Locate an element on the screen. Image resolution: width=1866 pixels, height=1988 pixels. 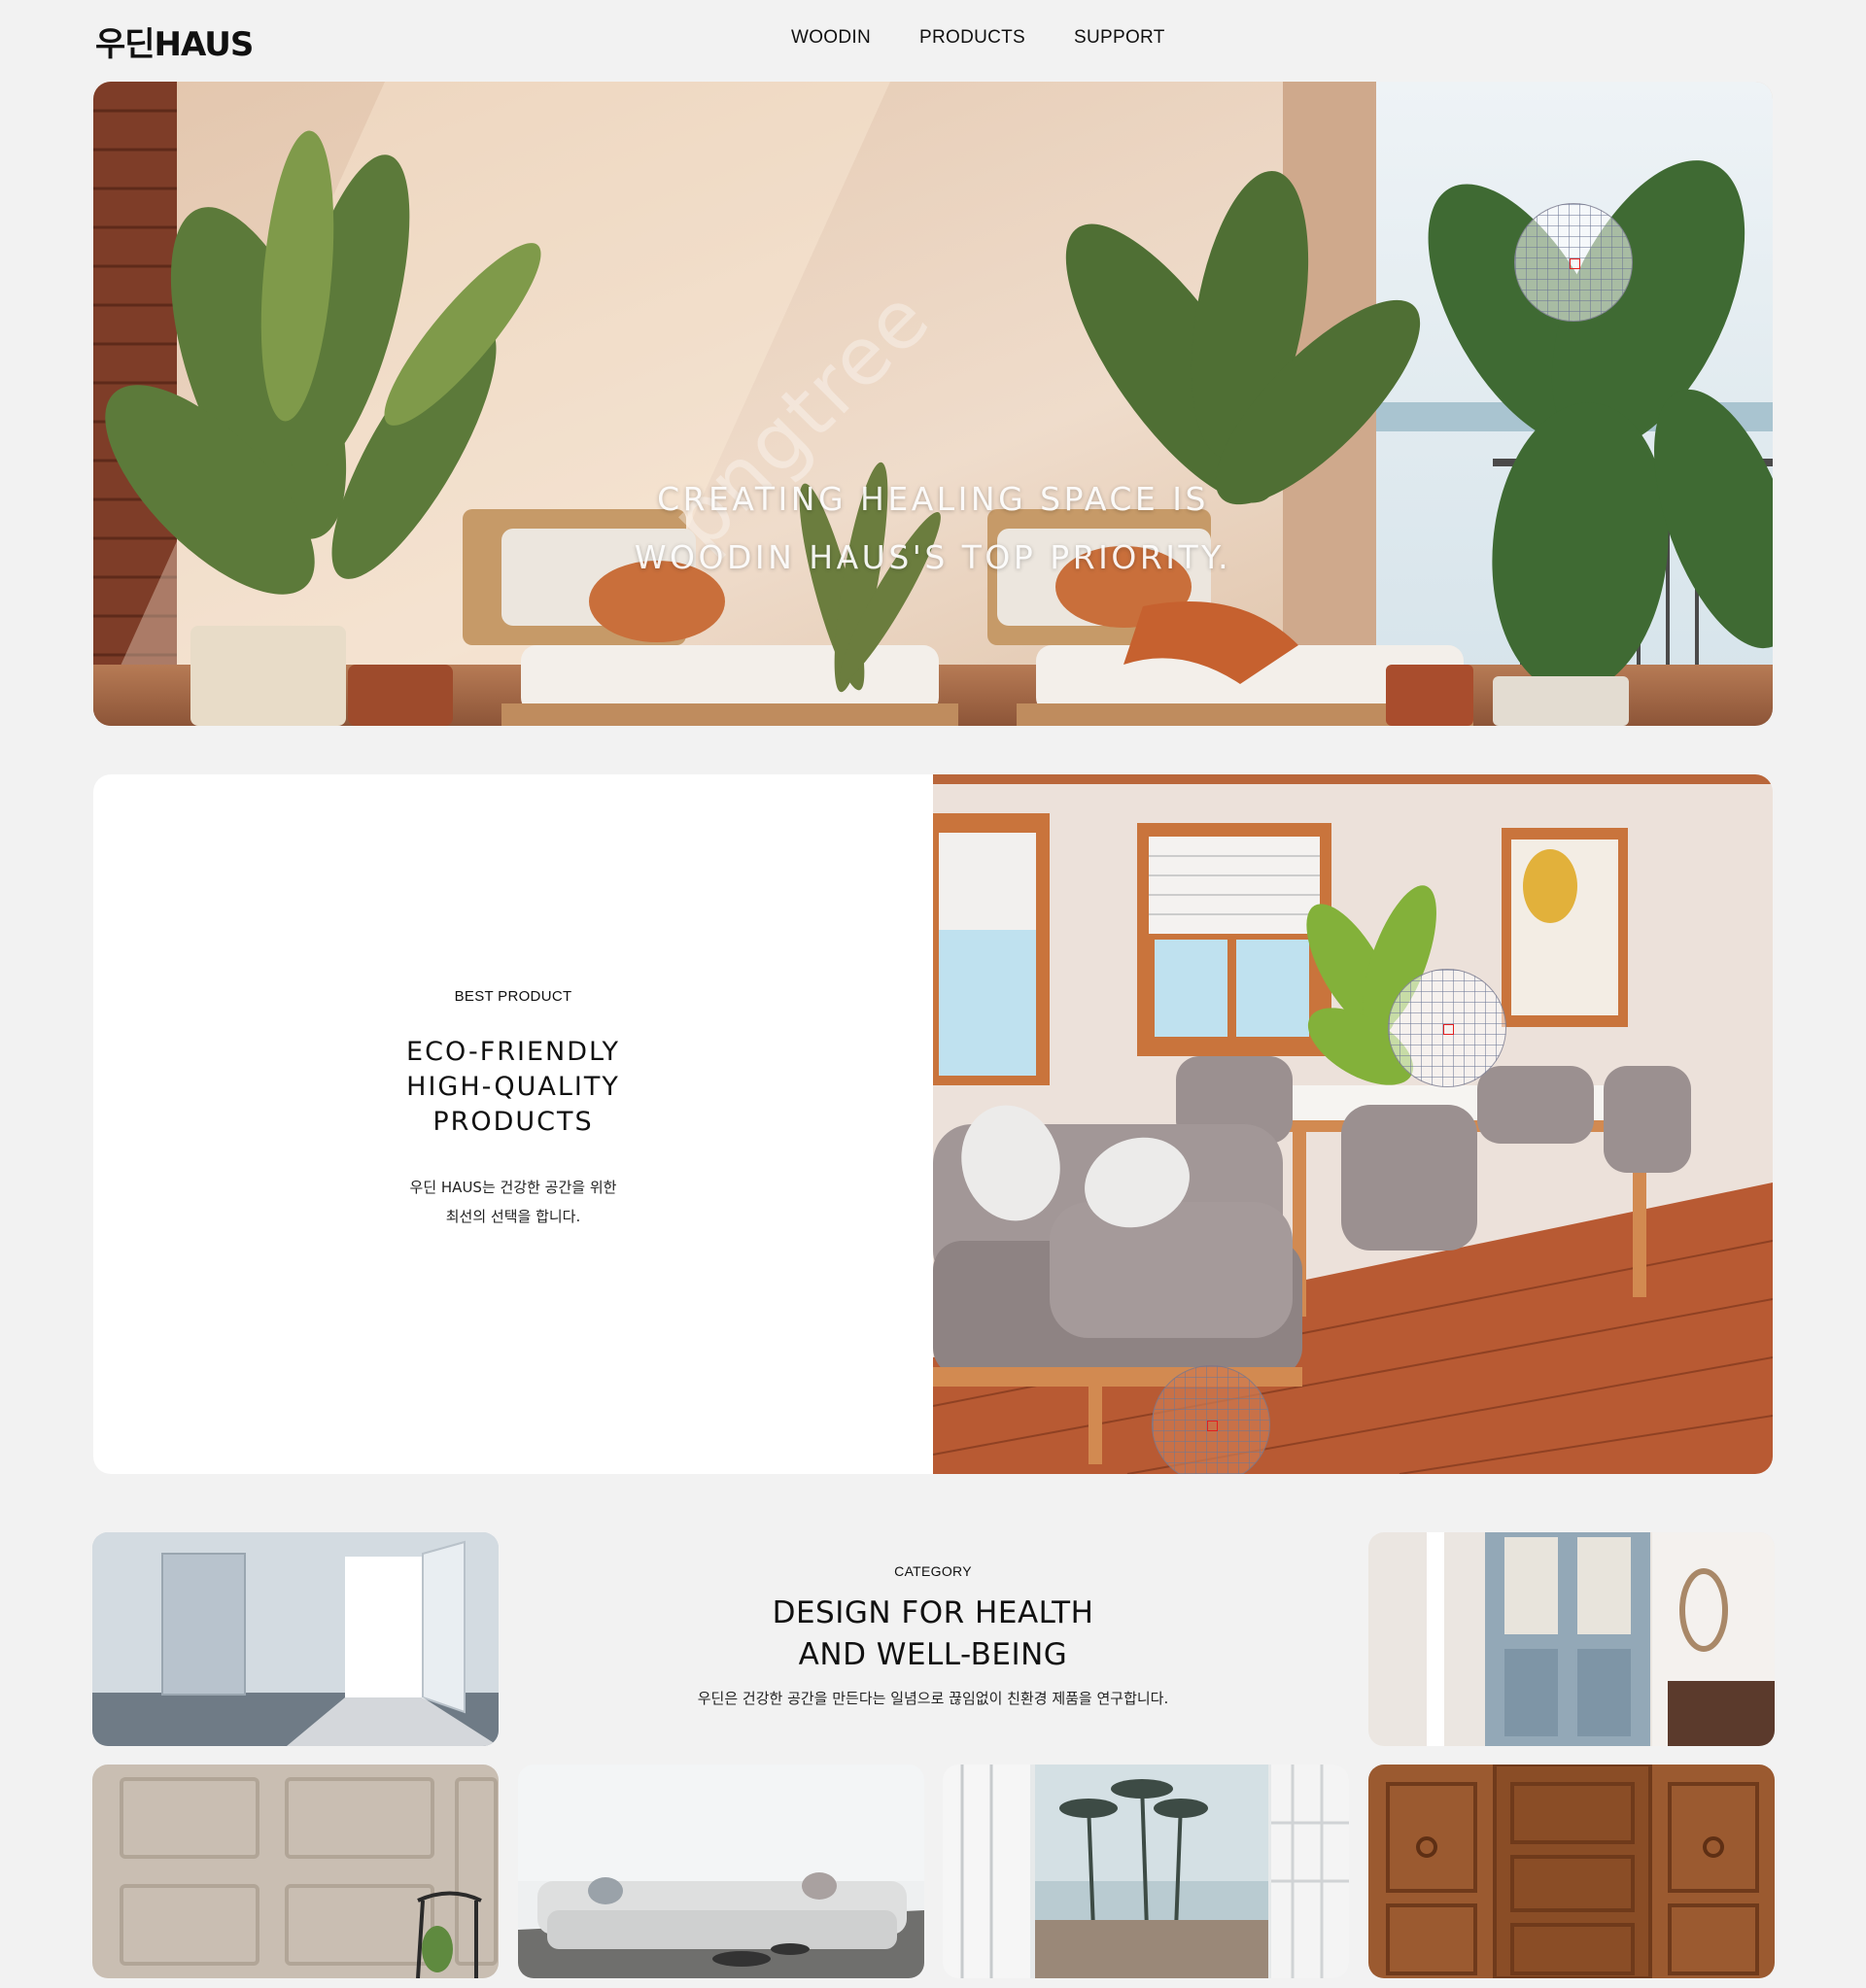
best-product-title-line-2: HIGH-QUALITY is located at coordinates (513, 1087).